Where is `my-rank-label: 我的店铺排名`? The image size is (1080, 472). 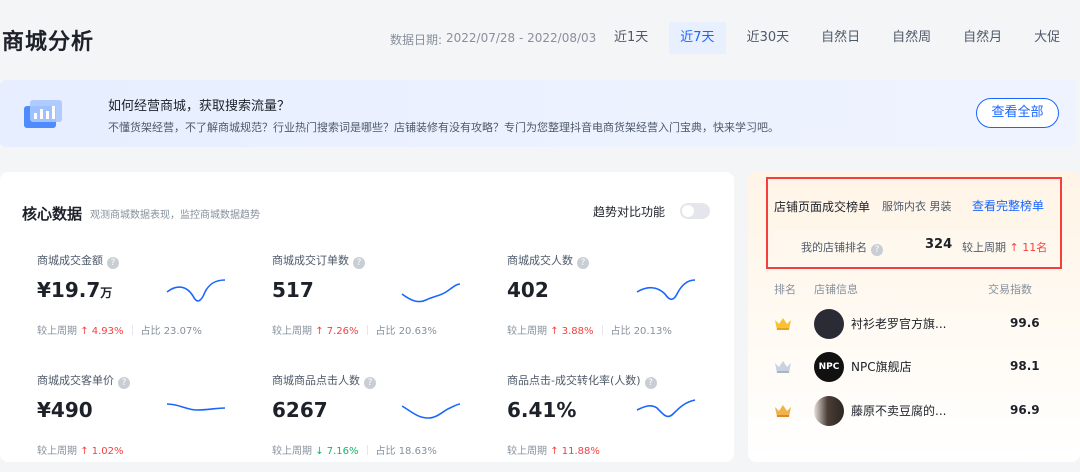
my-rank-label: 我的店铺排名 is located at coordinates (834, 247).